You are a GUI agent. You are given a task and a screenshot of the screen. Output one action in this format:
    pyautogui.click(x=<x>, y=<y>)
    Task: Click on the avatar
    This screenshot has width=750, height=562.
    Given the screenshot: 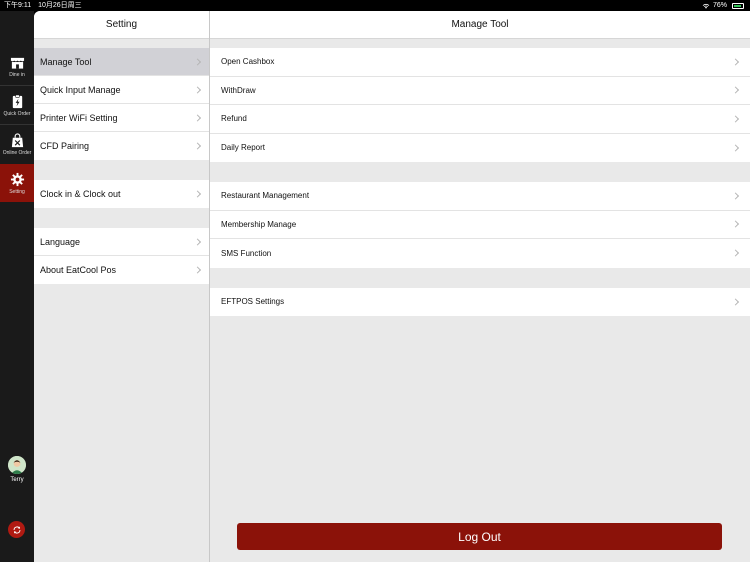 What is the action you would take?
    pyautogui.click(x=17, y=465)
    